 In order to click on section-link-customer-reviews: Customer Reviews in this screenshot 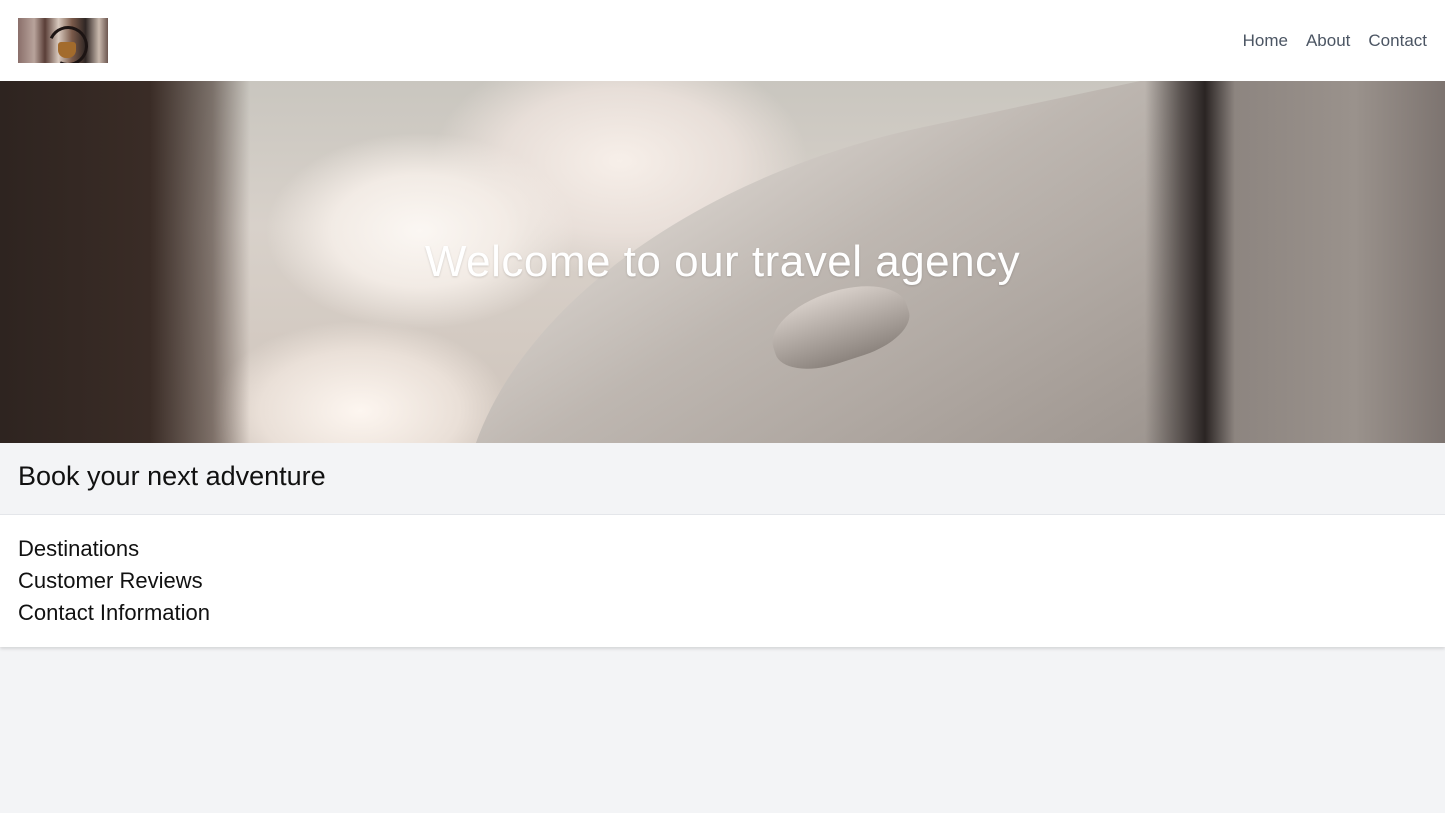, I will do `click(722, 581)`.